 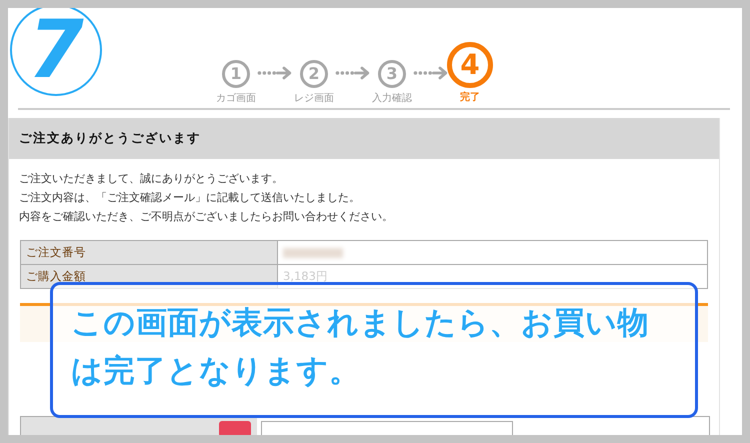 What do you see at coordinates (56, 52) in the screenshot?
I see `step-number-badge: 7` at bounding box center [56, 52].